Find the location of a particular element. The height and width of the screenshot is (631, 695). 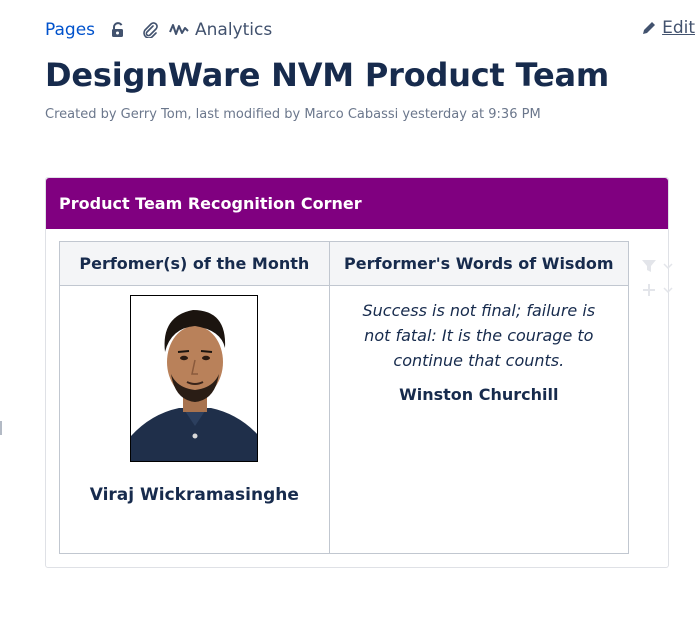

pencil-icon is located at coordinates (649, 28).